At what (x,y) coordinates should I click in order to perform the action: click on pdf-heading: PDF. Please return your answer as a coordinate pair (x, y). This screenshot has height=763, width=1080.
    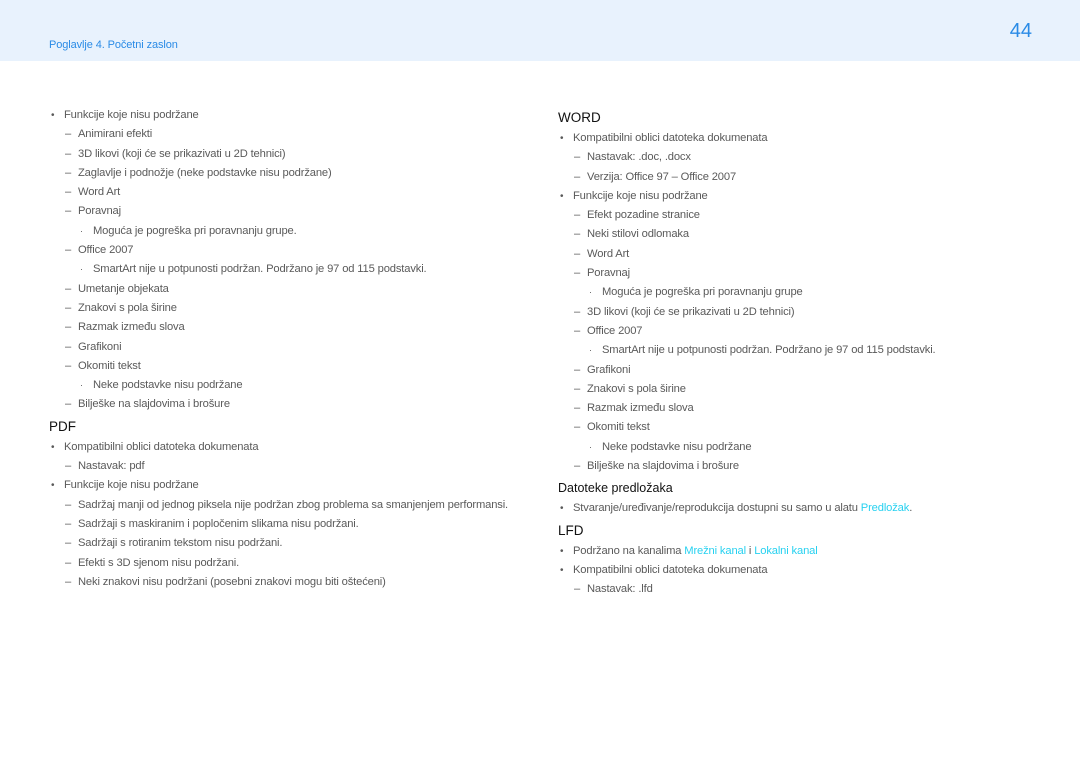
    Looking at the image, I should click on (62, 426).